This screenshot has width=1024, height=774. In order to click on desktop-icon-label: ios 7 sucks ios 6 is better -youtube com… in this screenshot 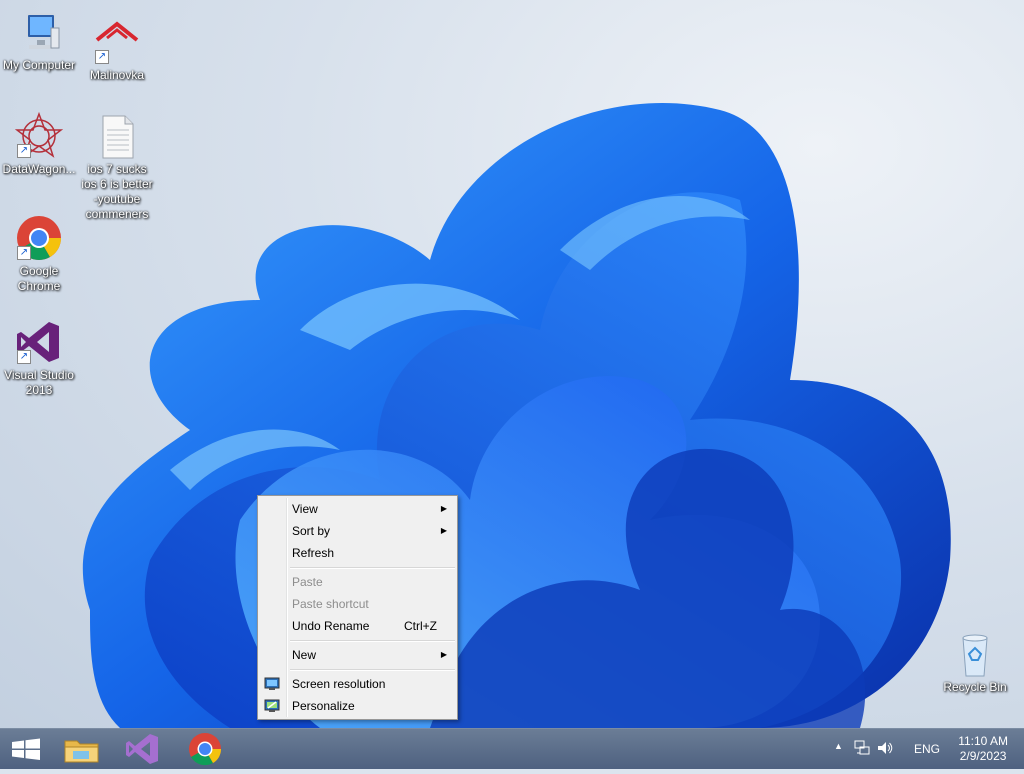, I will do `click(117, 191)`.